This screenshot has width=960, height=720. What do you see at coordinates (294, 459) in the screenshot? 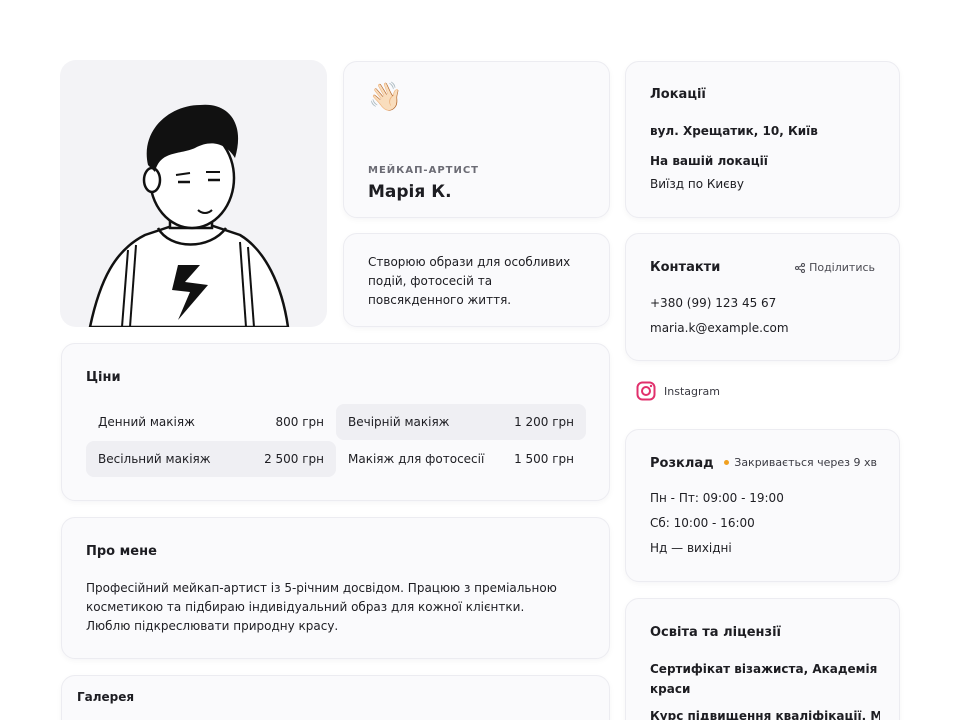
I see `price-value: 2 500 грн` at bounding box center [294, 459].